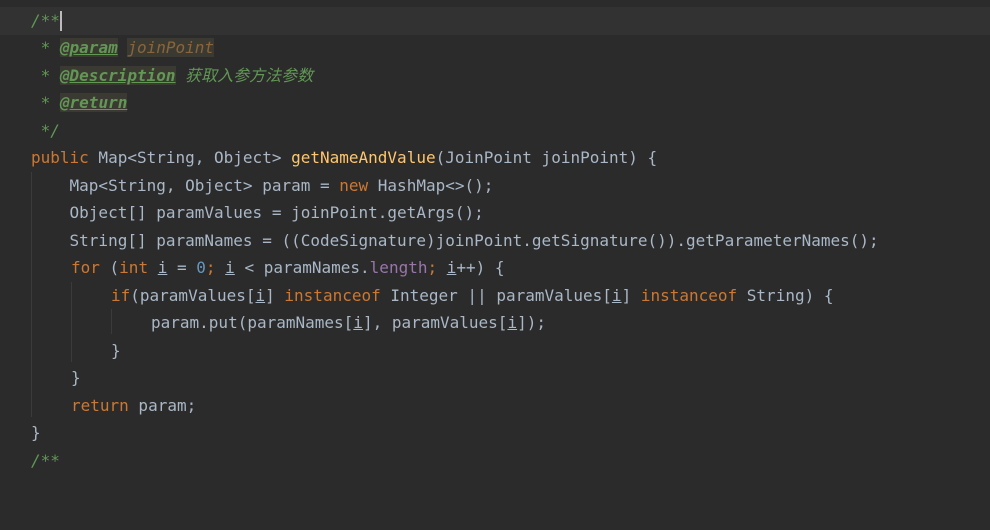  I want to click on field-length: length, so click(398, 267).